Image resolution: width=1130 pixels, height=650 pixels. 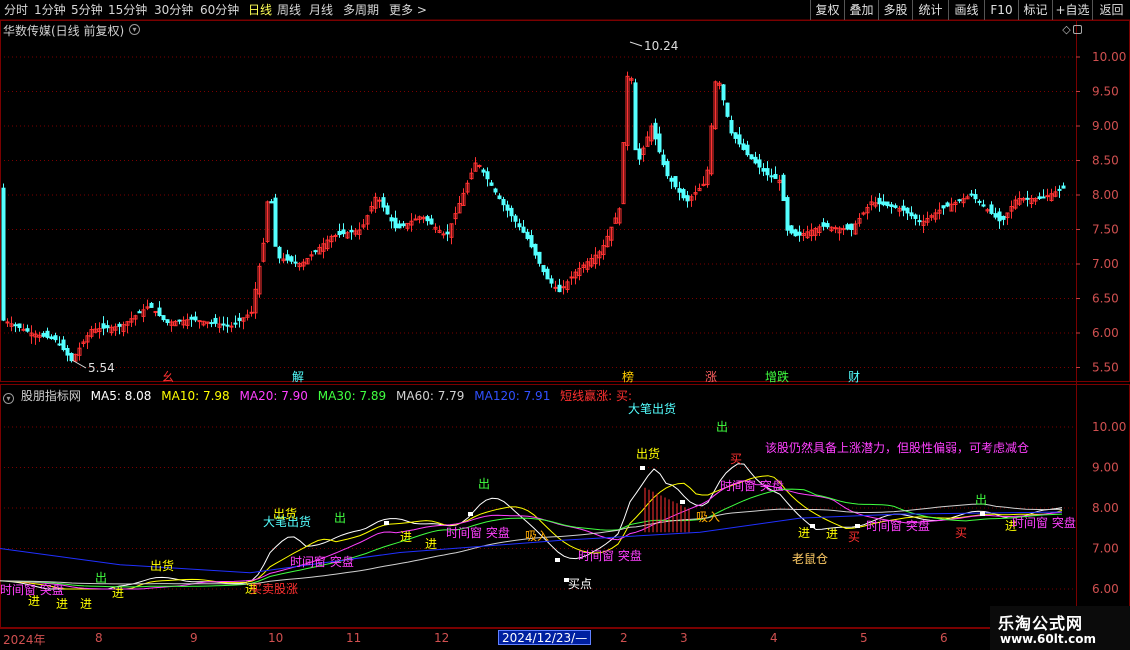 I want to click on cursor-date-label: 2024/12/23/—, so click(x=545, y=637).